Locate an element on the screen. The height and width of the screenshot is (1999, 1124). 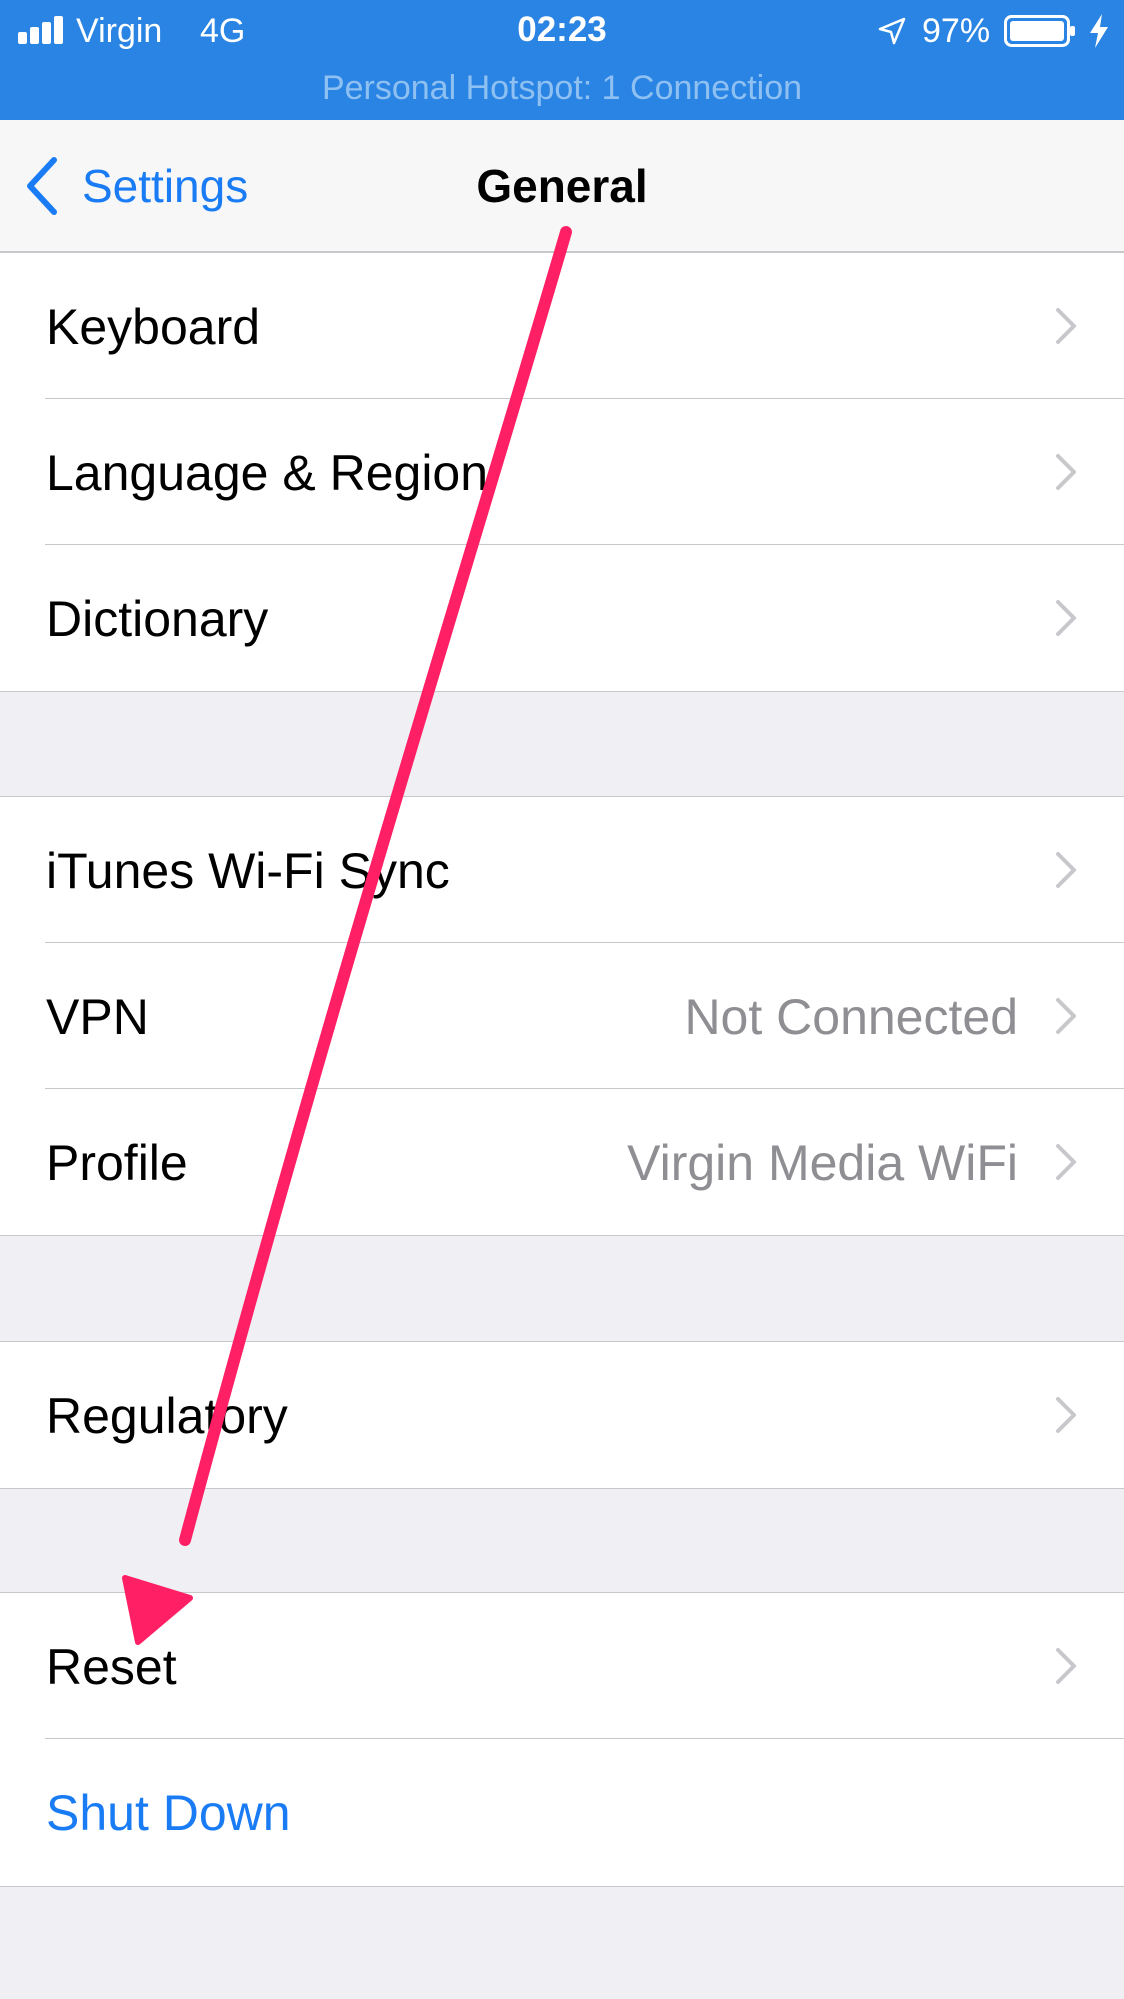
row-reset: Reset is located at coordinates (562, 1666).